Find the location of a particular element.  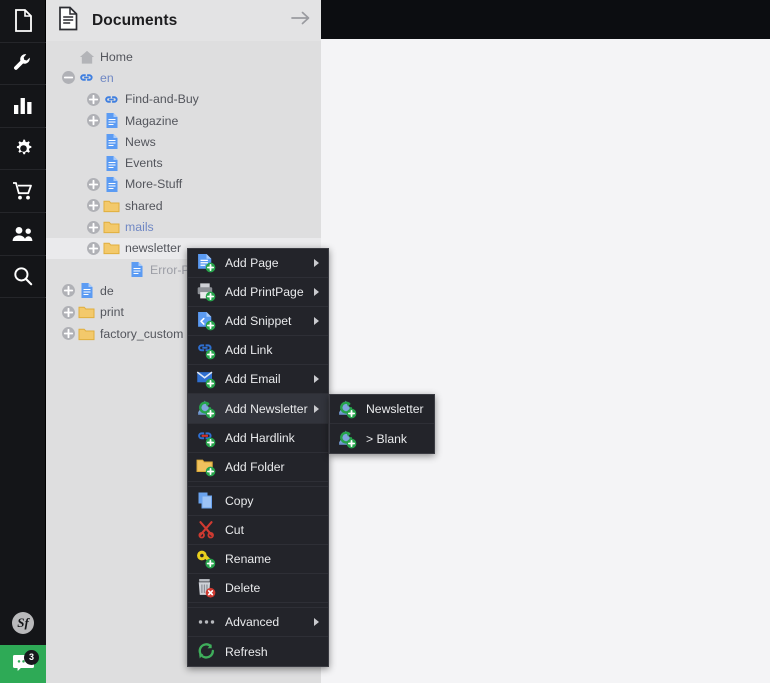

menu-item-add-hardlink: Add Hardlink is located at coordinates (258, 438).